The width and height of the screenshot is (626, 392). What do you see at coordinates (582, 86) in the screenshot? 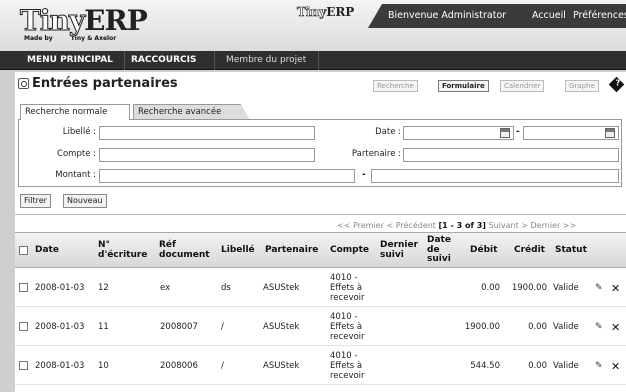
I see `view-graph-button: Graphe` at bounding box center [582, 86].